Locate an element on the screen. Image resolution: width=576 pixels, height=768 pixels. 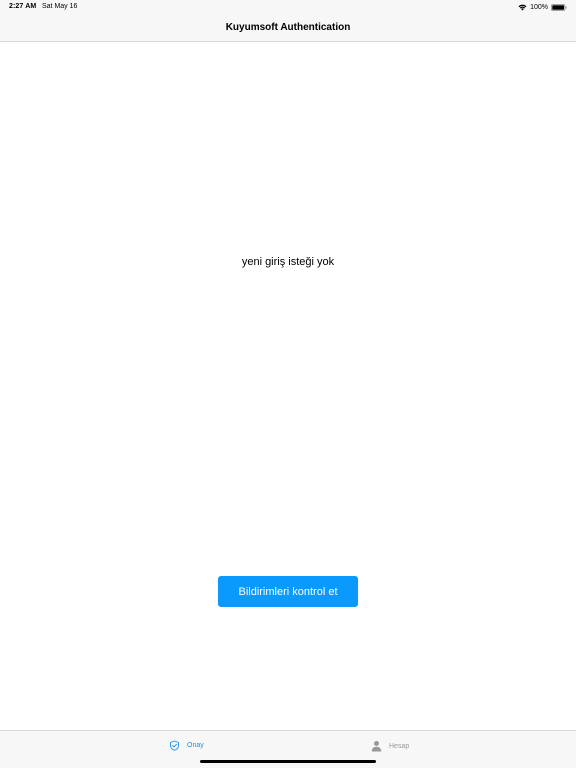
empty-state-message: yeni giriş isteği yok is located at coordinates (288, 262).